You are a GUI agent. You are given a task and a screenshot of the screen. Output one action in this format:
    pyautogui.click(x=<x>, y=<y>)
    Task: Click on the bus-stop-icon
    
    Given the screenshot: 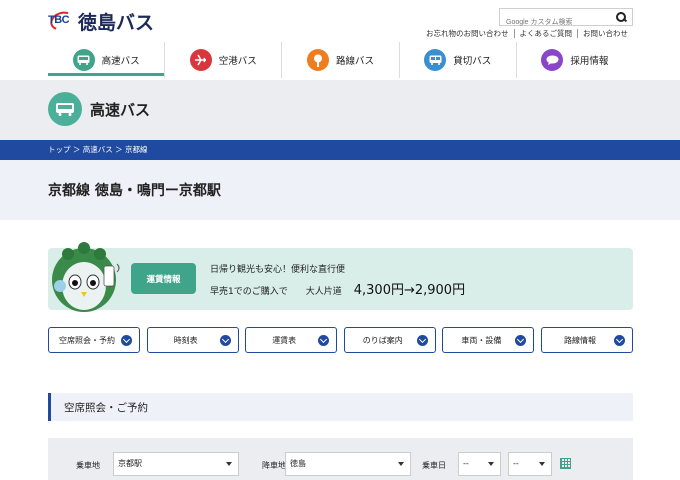 What is the action you would take?
    pyautogui.click(x=318, y=60)
    